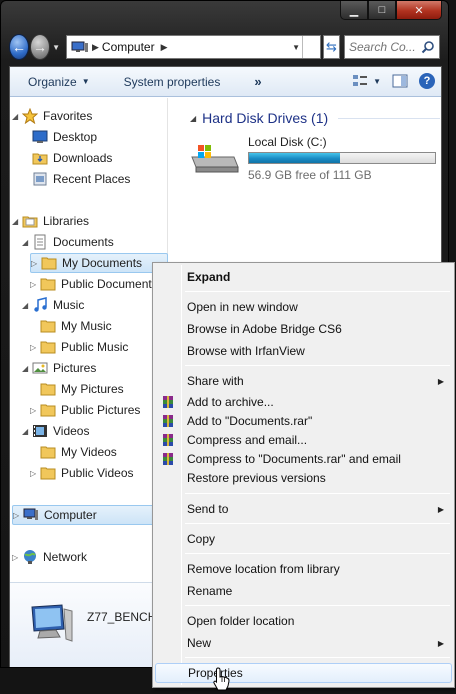  I want to click on hard-disk-drives-group-header: ◢ Hard Disk Drives (1), so click(315, 118).